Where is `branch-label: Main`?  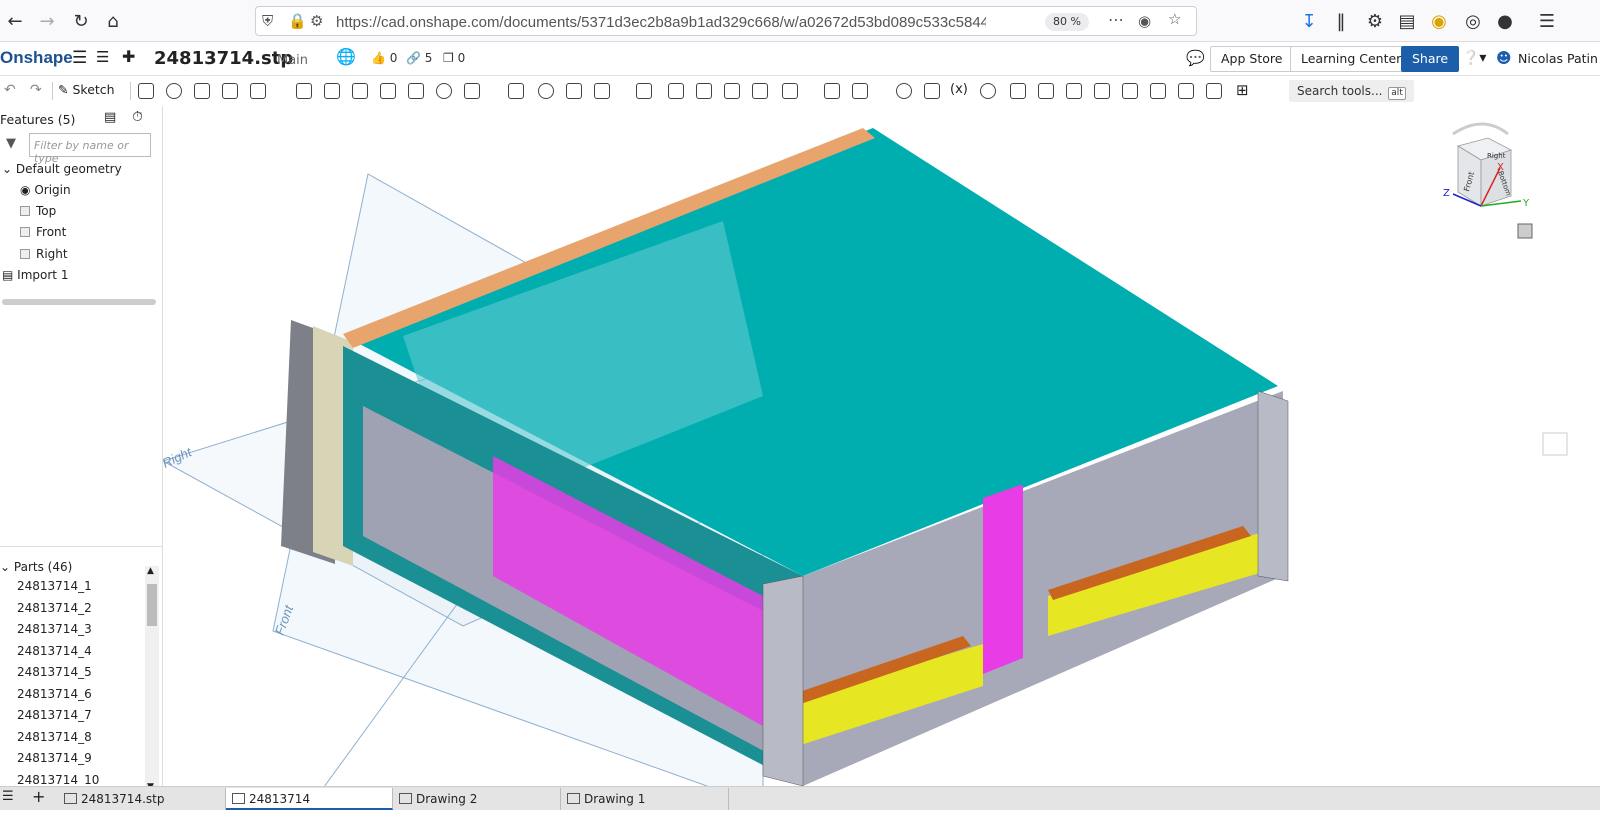
branch-label: Main is located at coordinates (292, 60).